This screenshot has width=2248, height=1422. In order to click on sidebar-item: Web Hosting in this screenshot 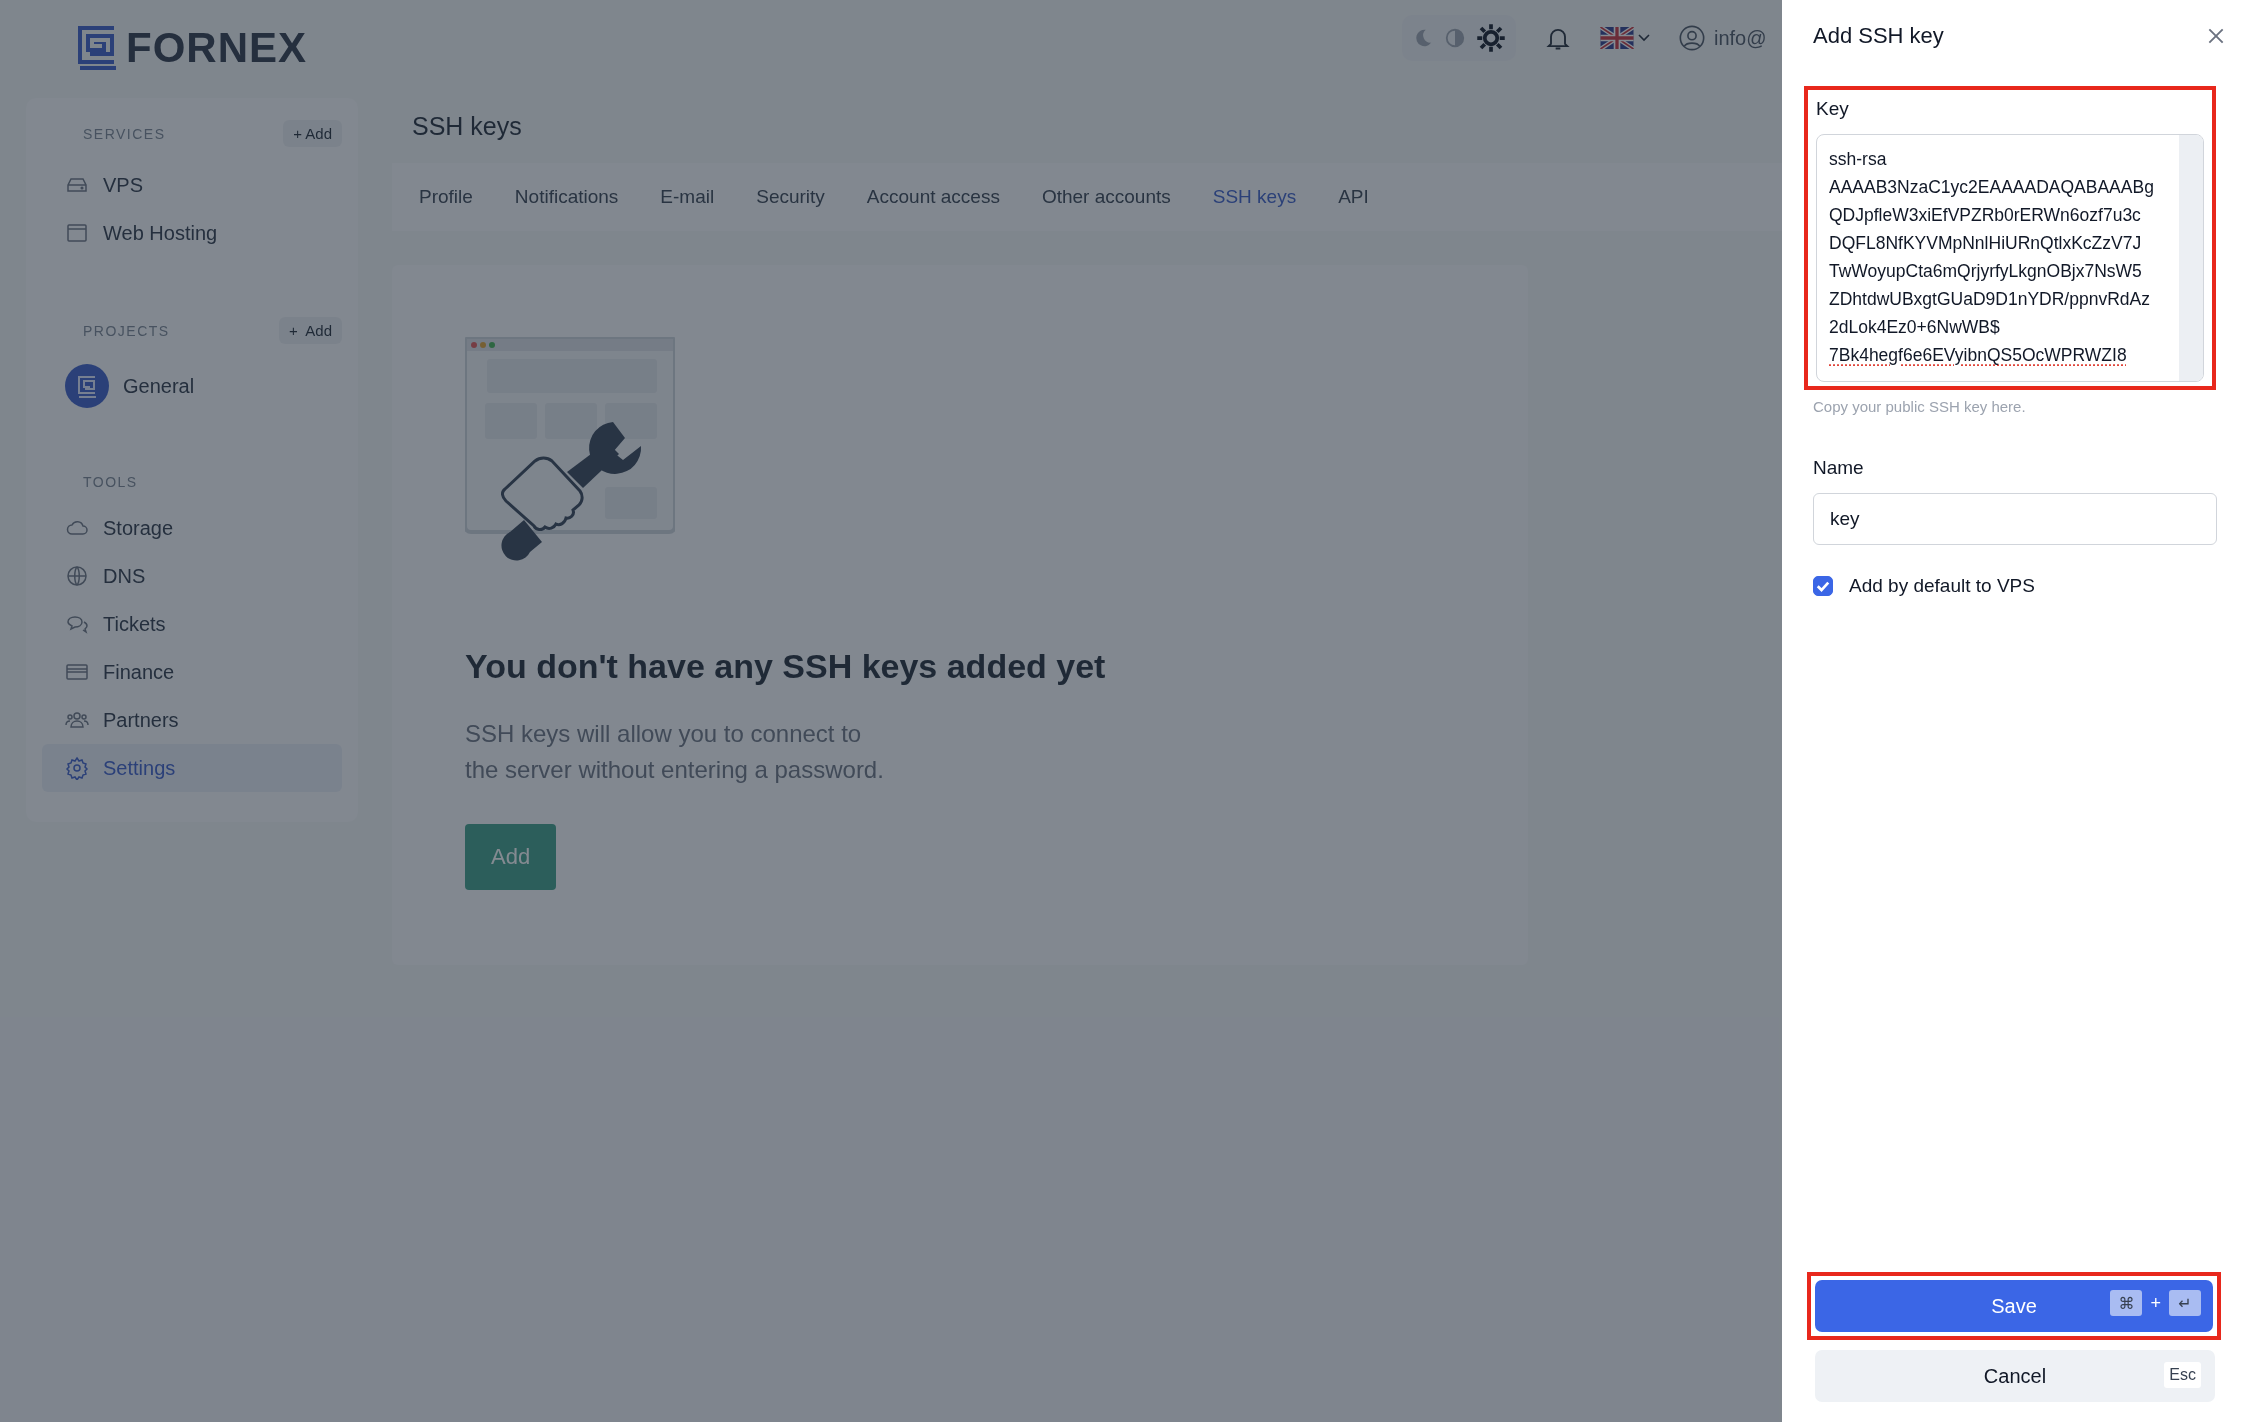, I will do `click(192, 233)`.